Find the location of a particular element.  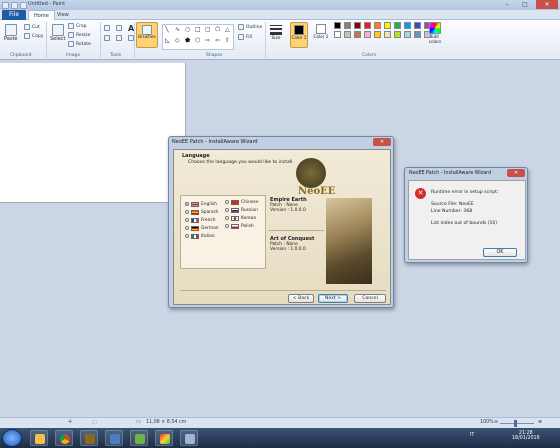

crop-icon is located at coordinates (71, 26).